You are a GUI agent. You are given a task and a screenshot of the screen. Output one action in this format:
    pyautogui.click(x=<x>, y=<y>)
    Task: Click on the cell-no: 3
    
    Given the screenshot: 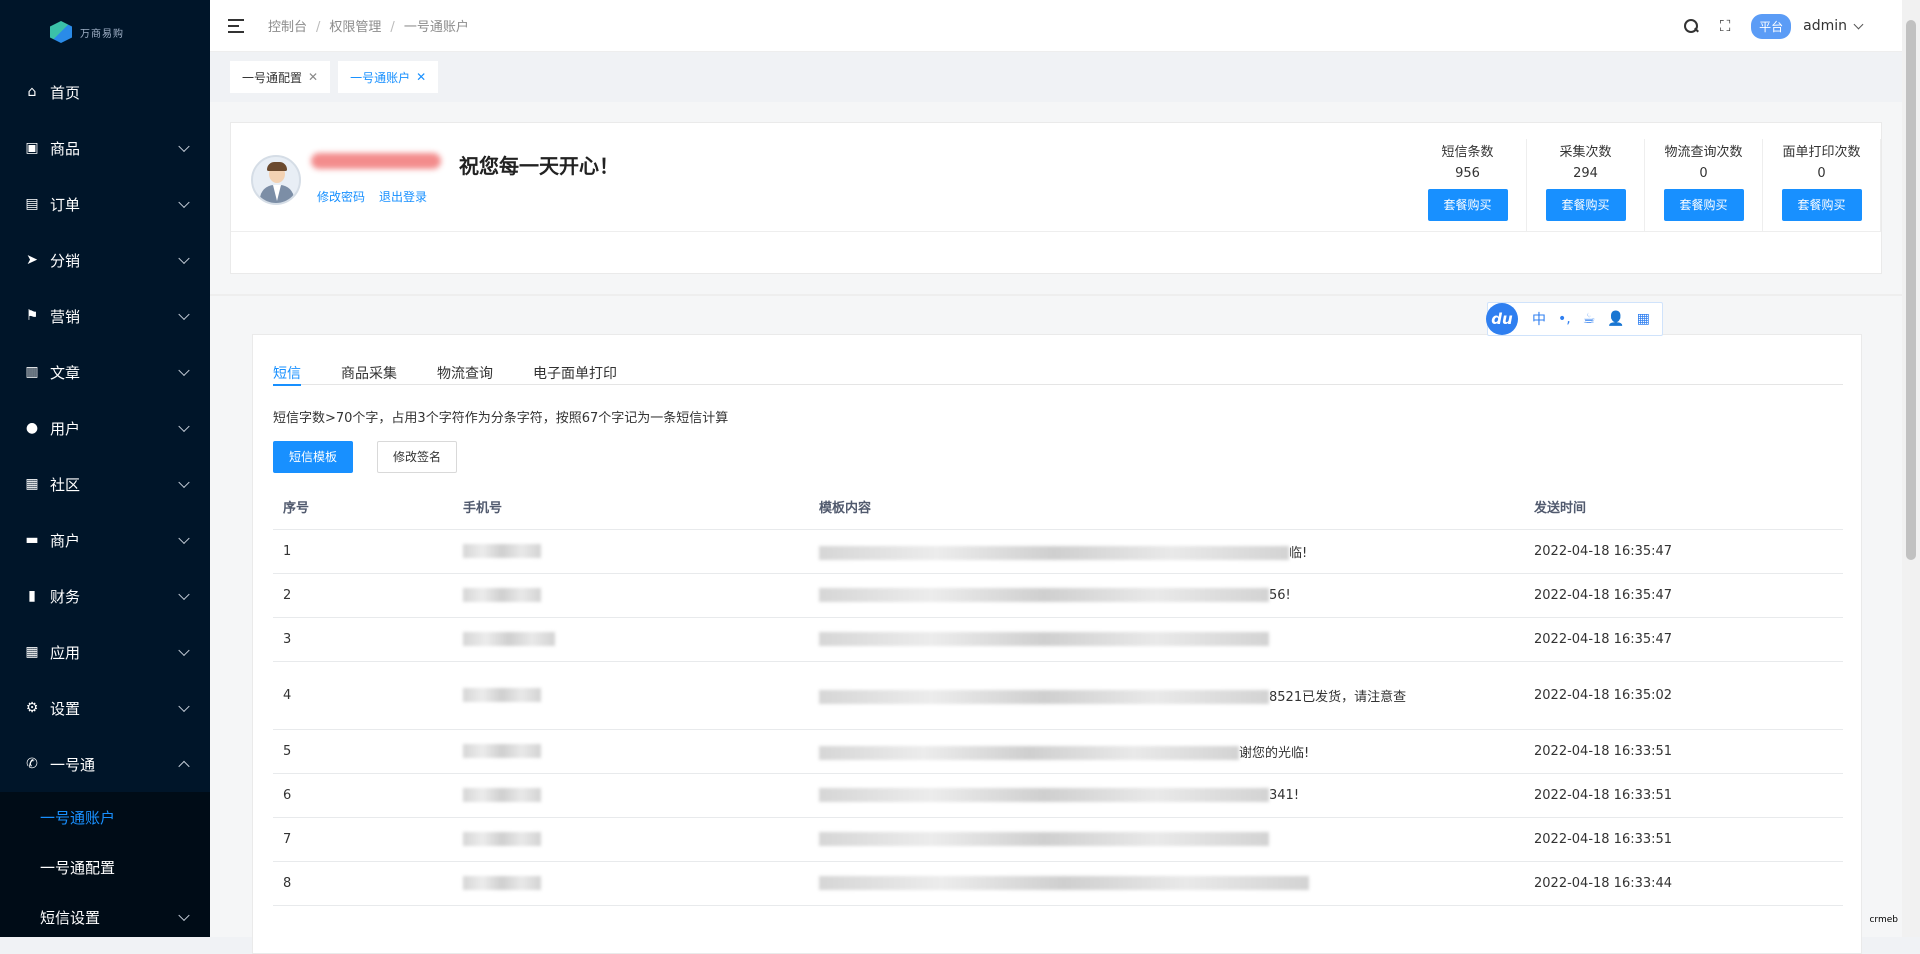 What is the action you would take?
    pyautogui.click(x=363, y=639)
    